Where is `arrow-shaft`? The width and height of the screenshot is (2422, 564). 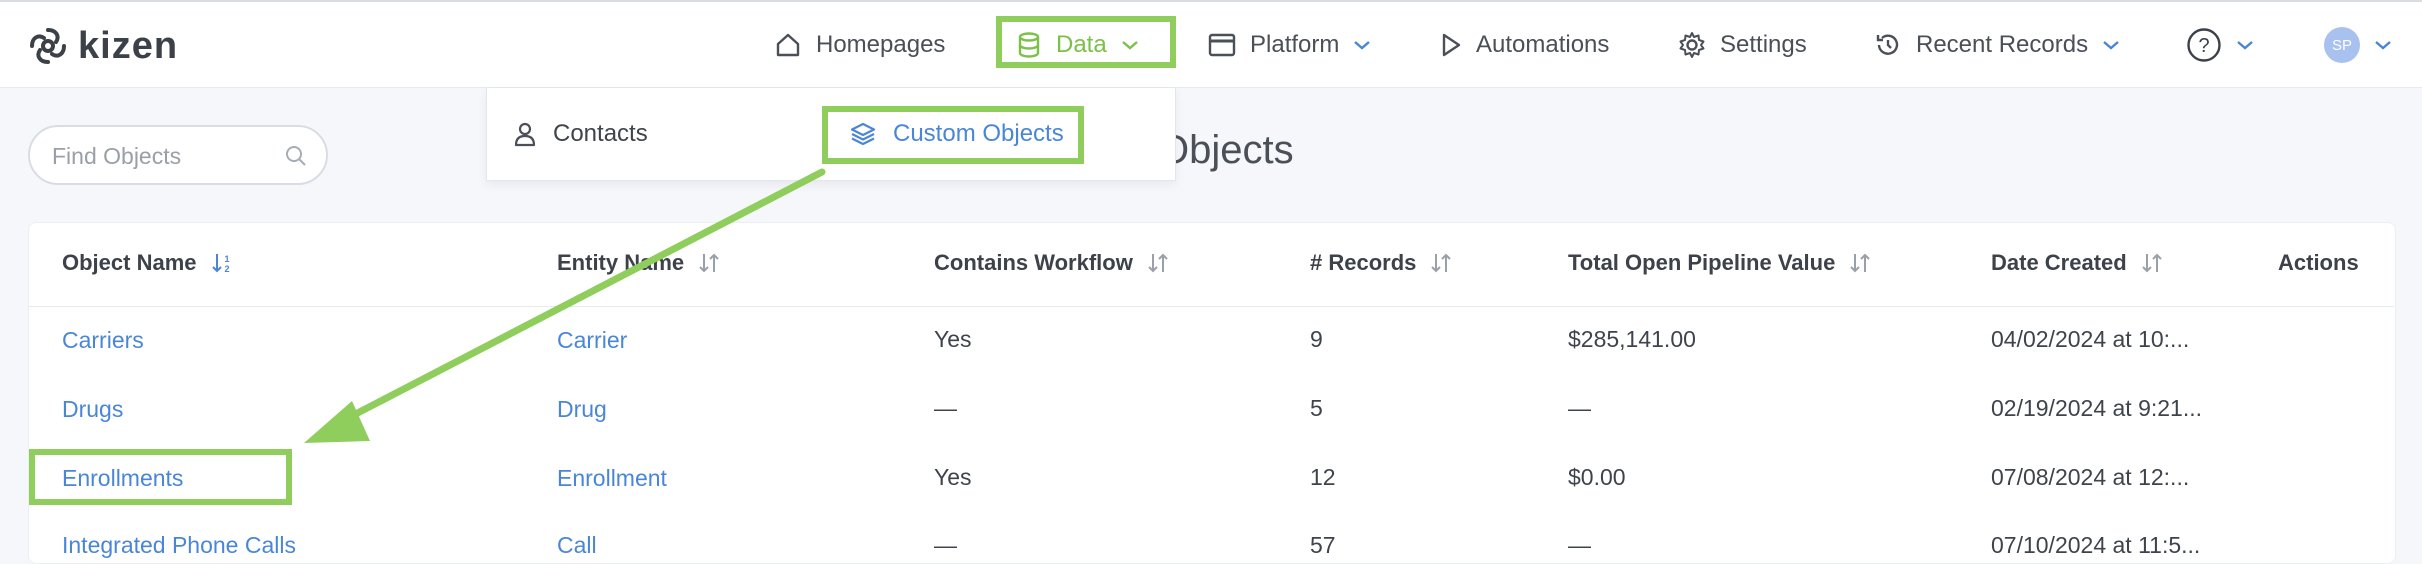 arrow-shaft is located at coordinates (585, 295).